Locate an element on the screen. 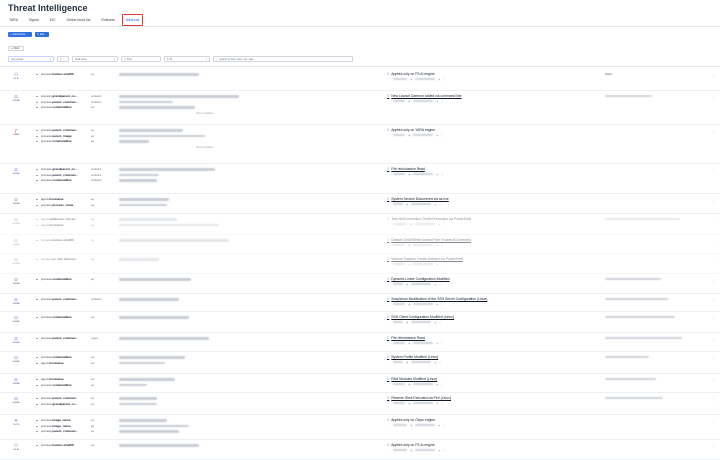 The image size is (720, 460). link-button: ⚲ is located at coordinates (63, 59).